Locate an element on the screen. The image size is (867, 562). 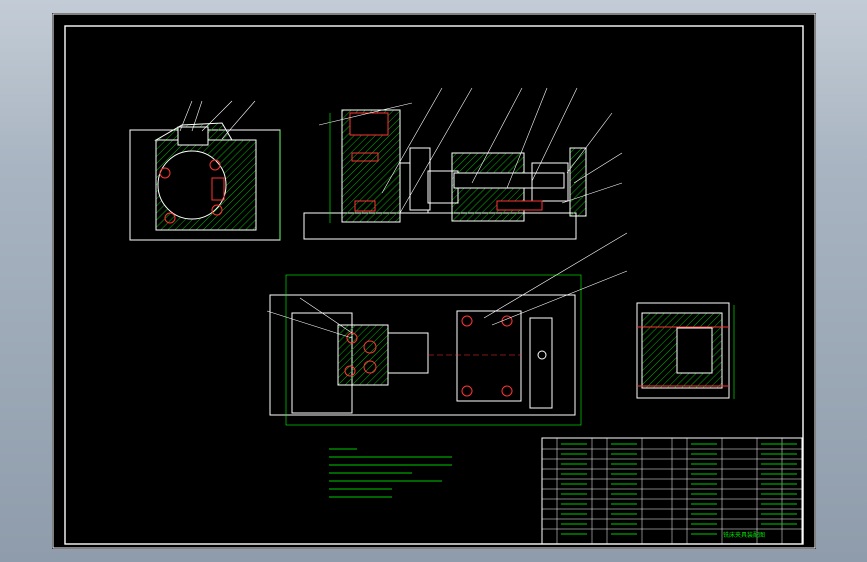
section-view-b is located at coordinates (685, 350).